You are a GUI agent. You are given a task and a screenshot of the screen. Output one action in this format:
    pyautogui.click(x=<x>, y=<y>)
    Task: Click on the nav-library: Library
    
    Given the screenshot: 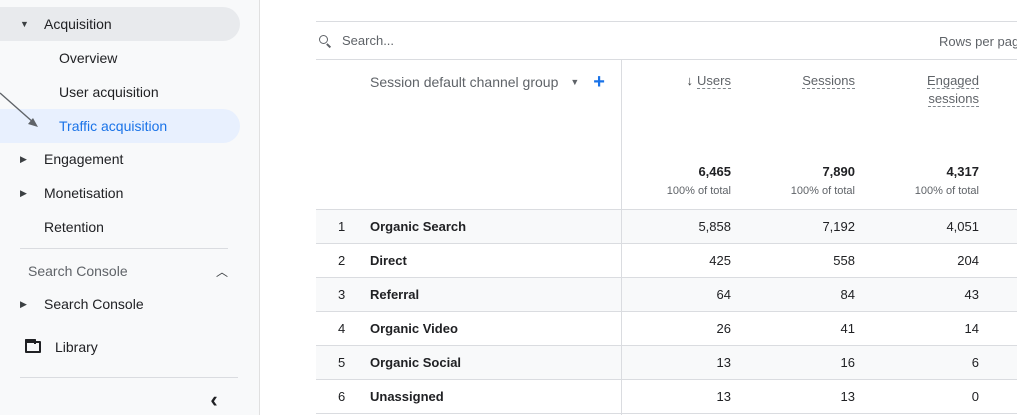 What is the action you would take?
    pyautogui.click(x=120, y=347)
    